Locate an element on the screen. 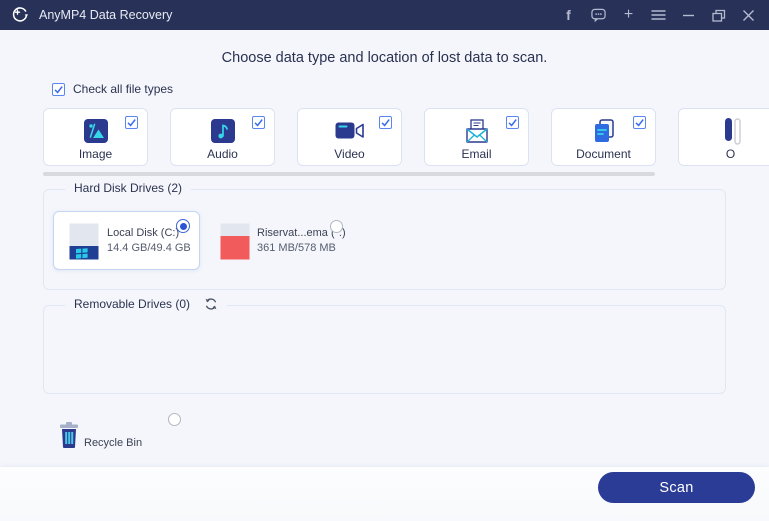  local-disk-icon is located at coordinates (84, 244).